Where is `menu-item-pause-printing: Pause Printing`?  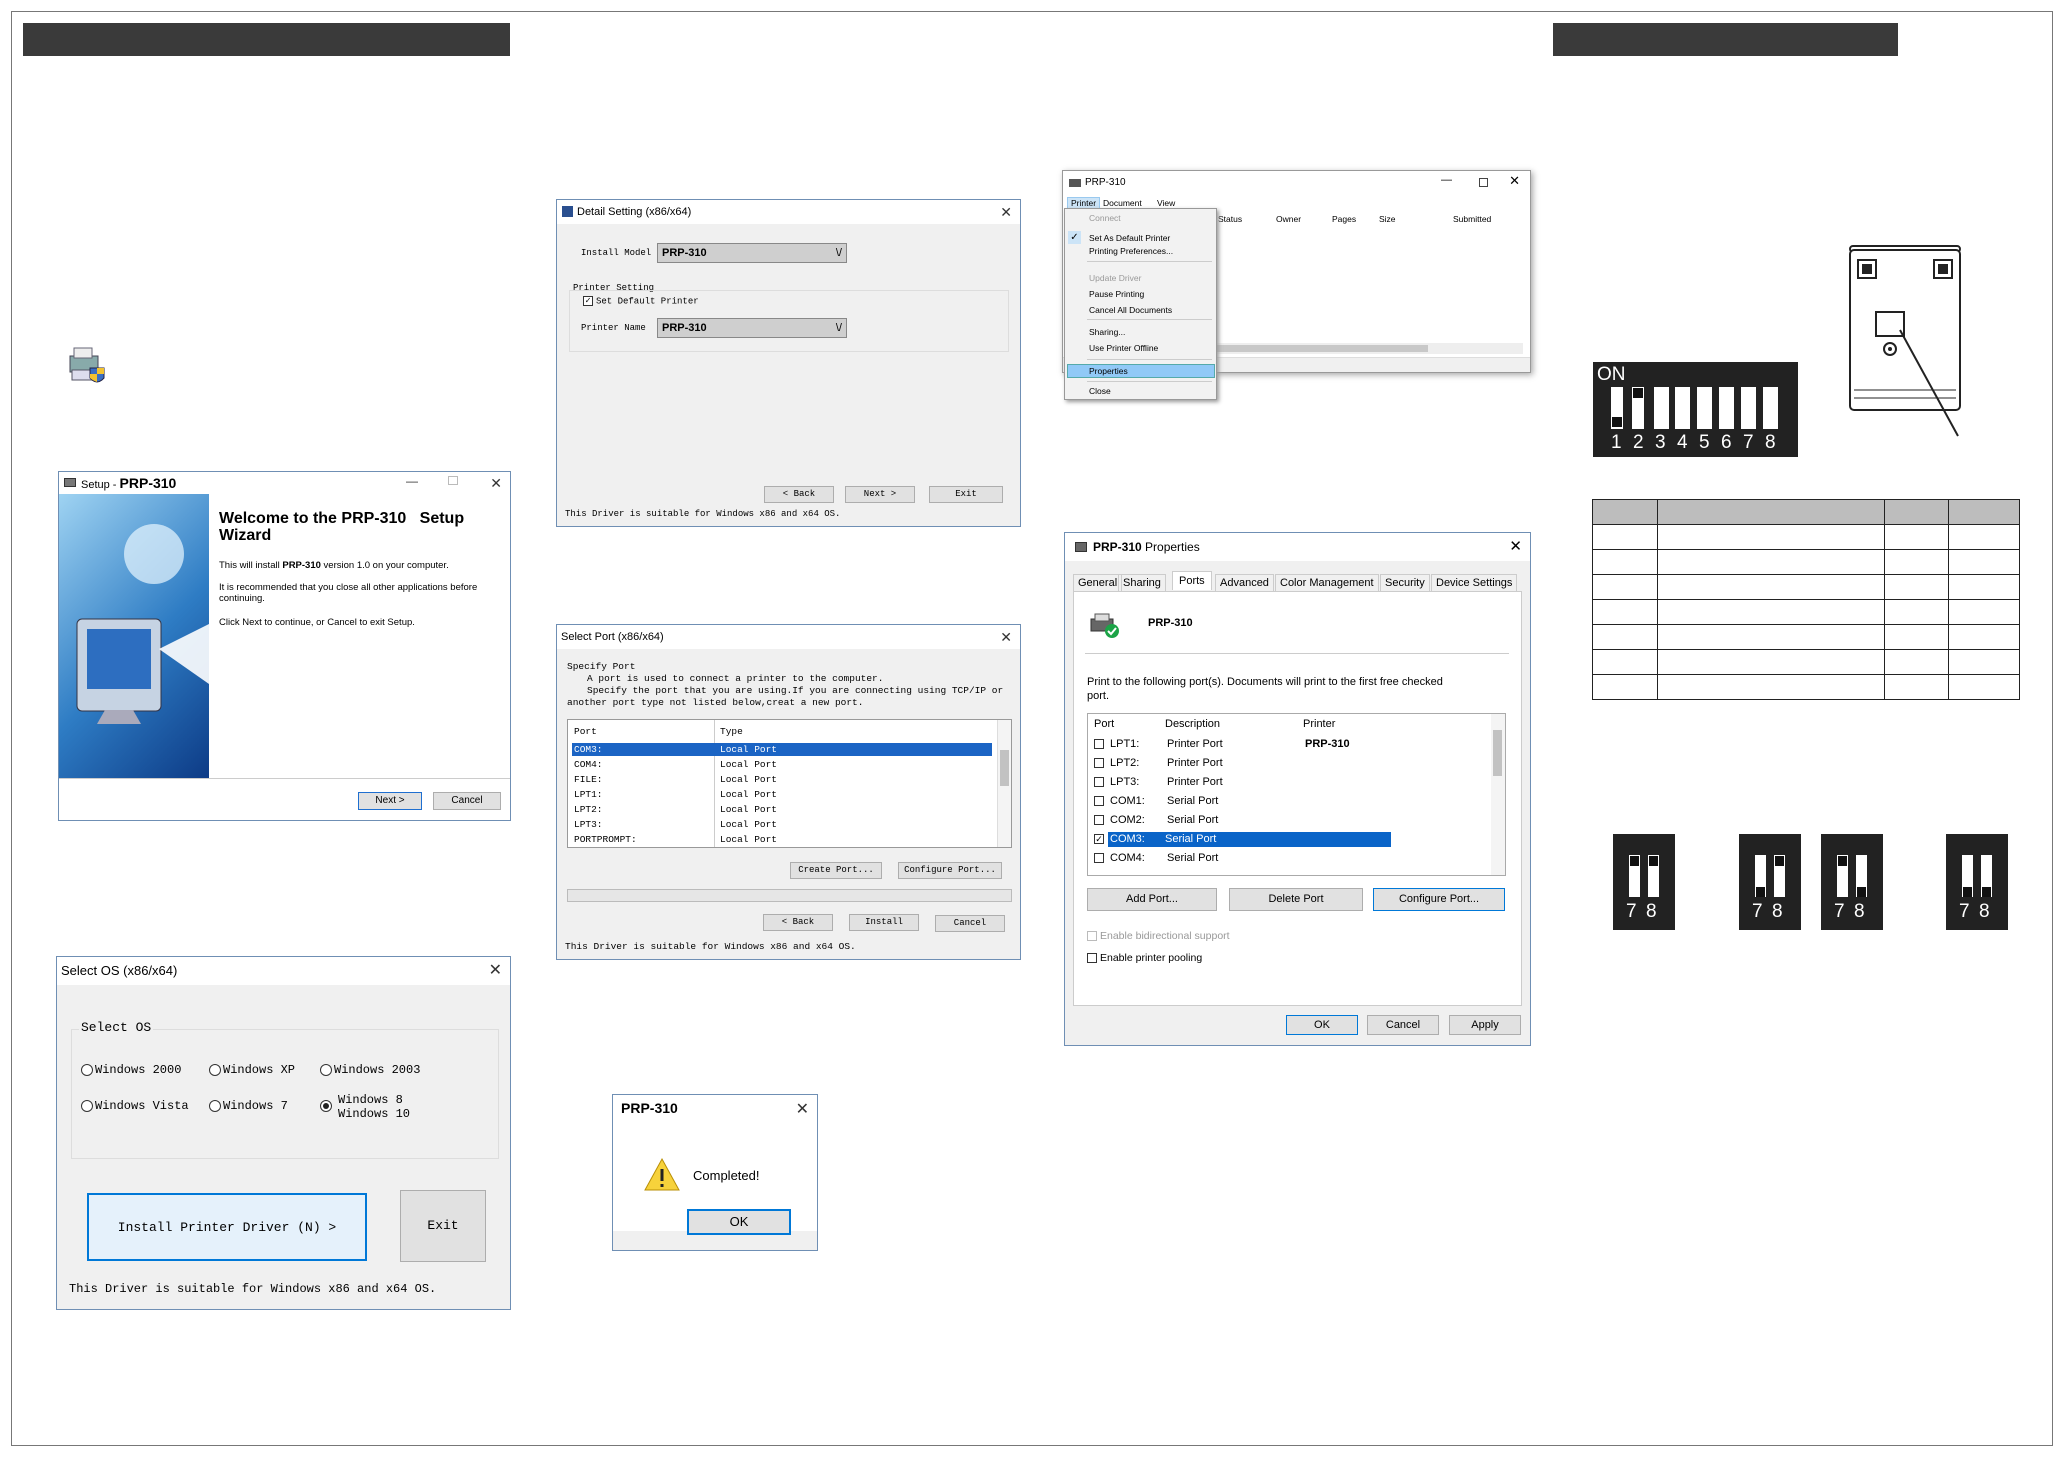
menu-item-pause-printing: Pause Printing is located at coordinates (1116, 294).